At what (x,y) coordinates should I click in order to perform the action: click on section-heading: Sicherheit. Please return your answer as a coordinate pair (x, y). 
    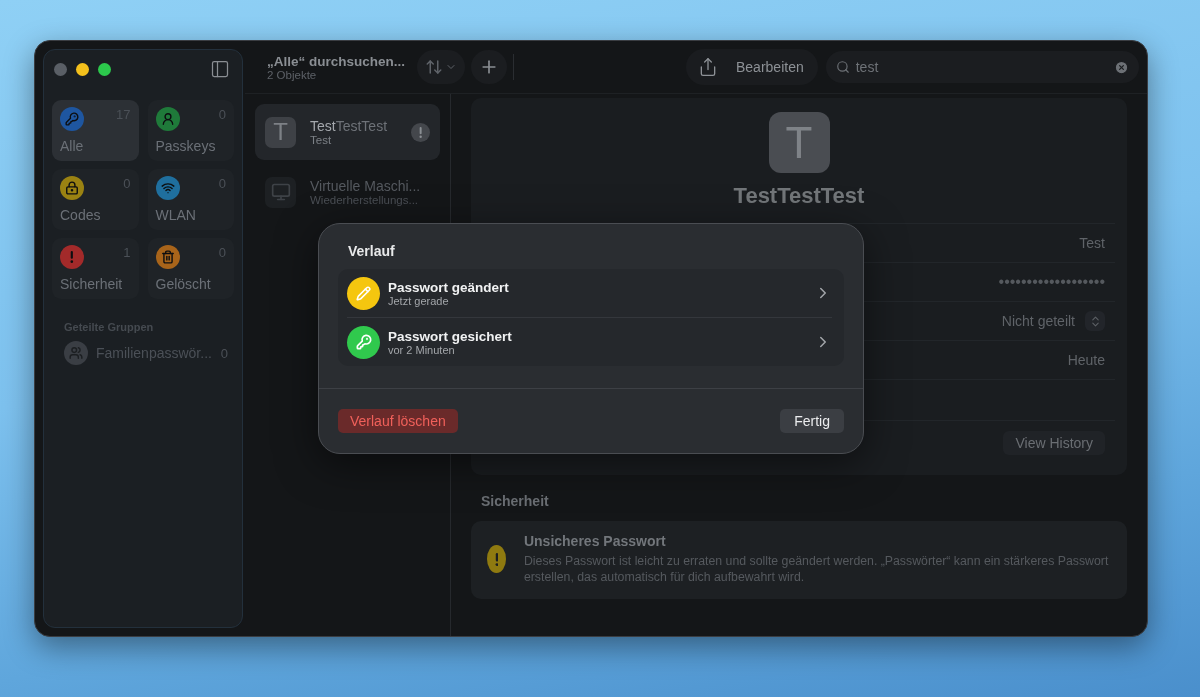
    Looking at the image, I should click on (515, 501).